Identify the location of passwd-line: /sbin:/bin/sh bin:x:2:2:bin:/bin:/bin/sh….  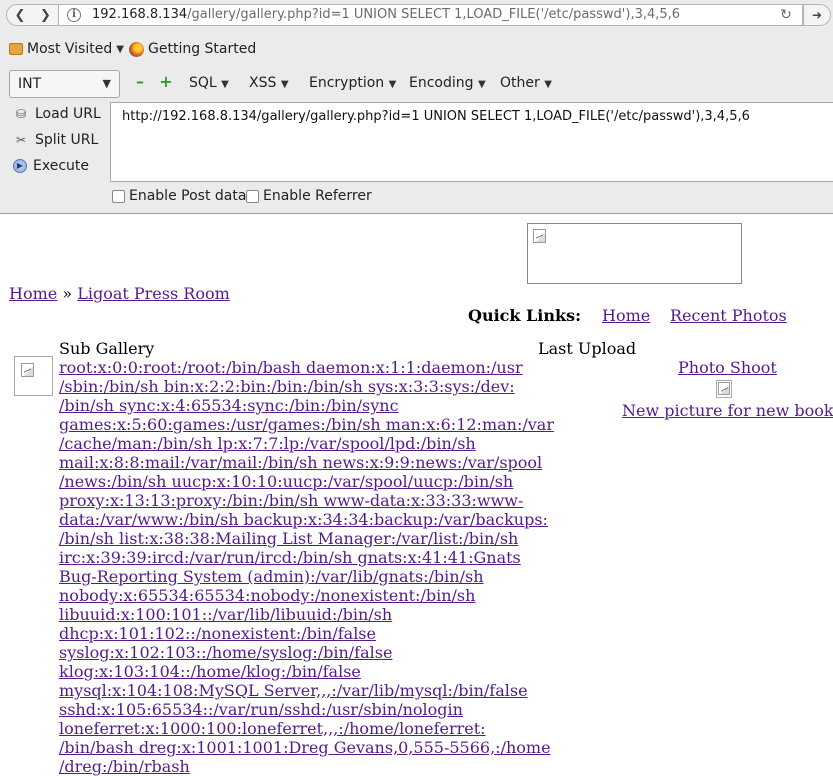
(287, 386).